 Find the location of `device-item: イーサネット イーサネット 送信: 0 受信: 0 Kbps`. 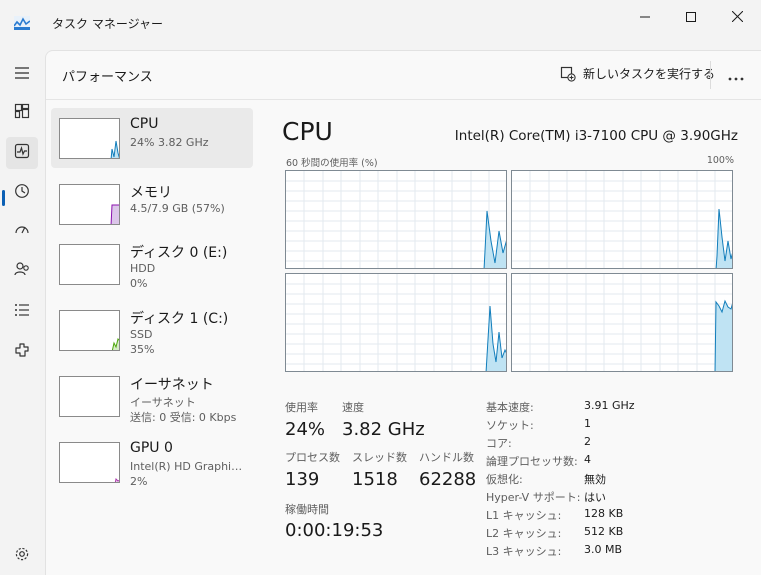

device-item: イーサネット イーサネット 送信: 0 受信: 0 Kbps is located at coordinates (152, 396).